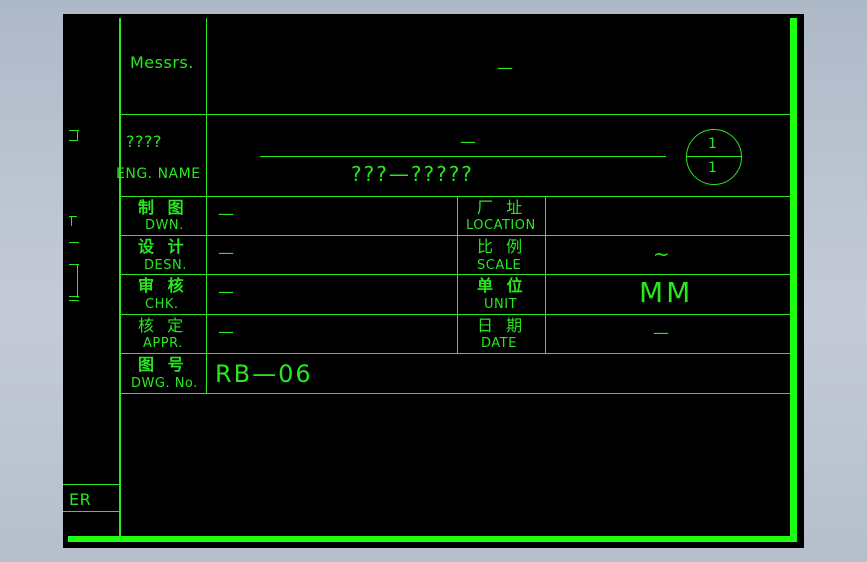 Image resolution: width=867 pixels, height=562 pixels. What do you see at coordinates (666, 292) in the screenshot?
I see `unit-value: MM` at bounding box center [666, 292].